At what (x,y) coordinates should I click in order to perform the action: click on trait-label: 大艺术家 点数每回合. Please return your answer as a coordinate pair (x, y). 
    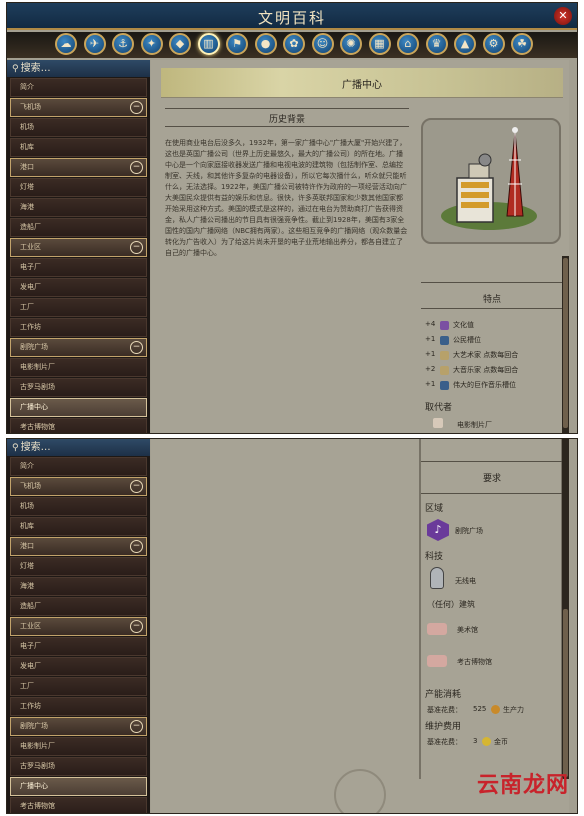
    Looking at the image, I should click on (486, 355).